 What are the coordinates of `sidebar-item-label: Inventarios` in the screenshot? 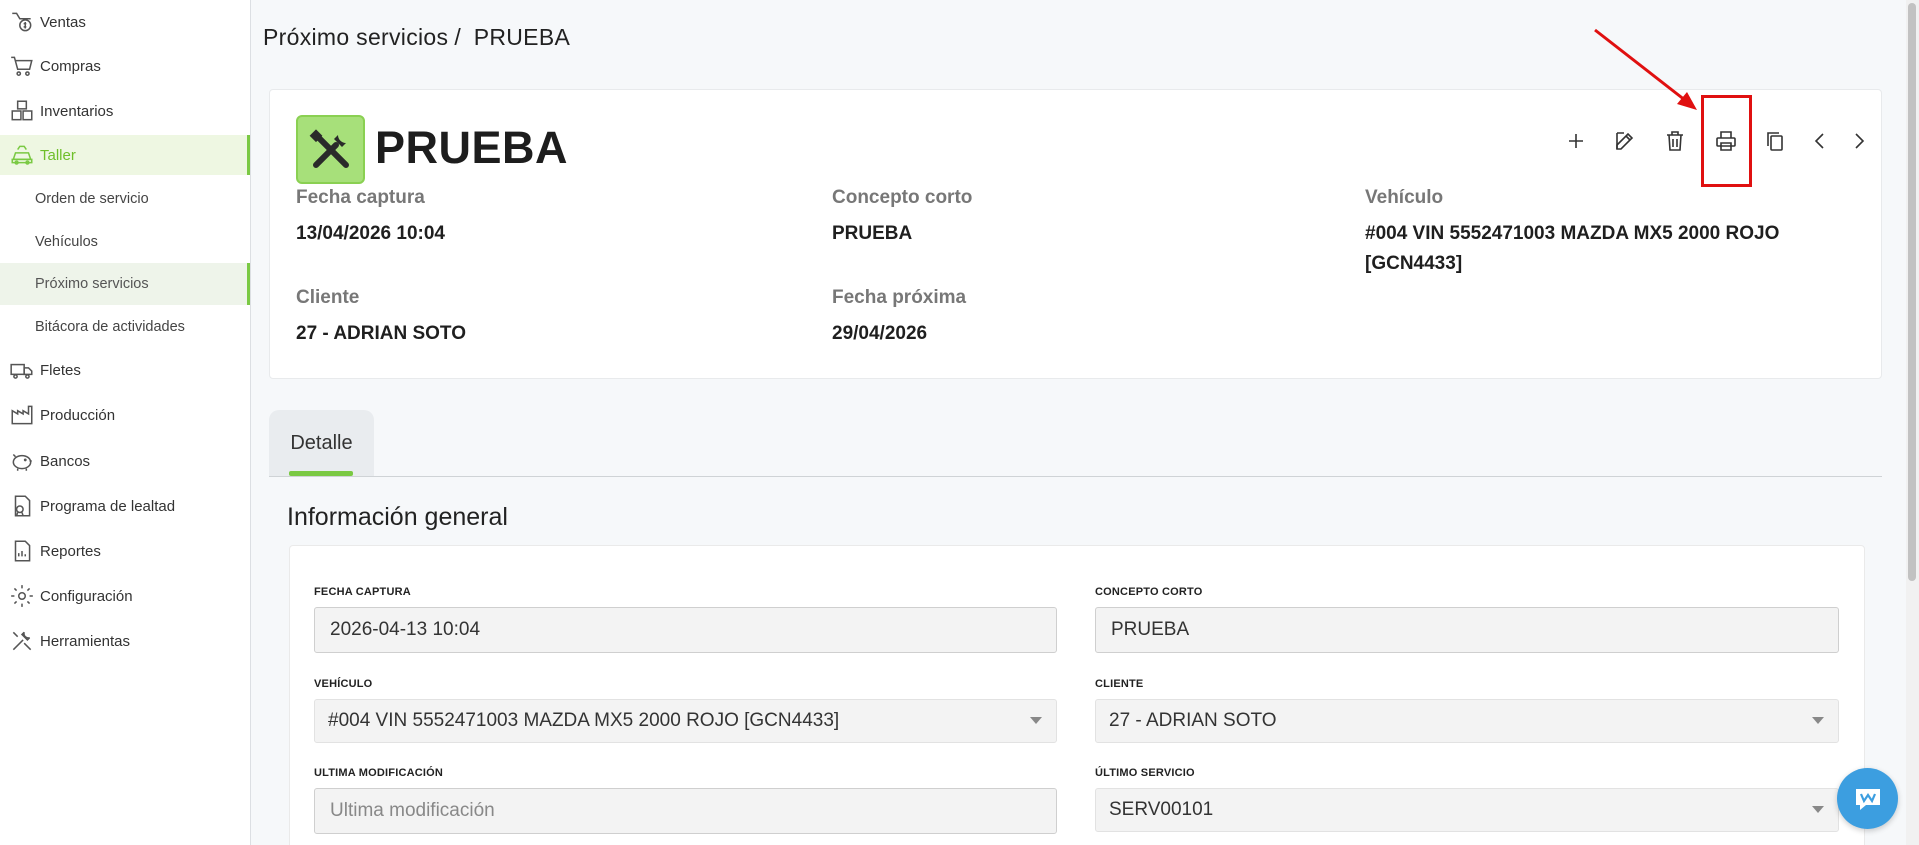 It's located at (77, 111).